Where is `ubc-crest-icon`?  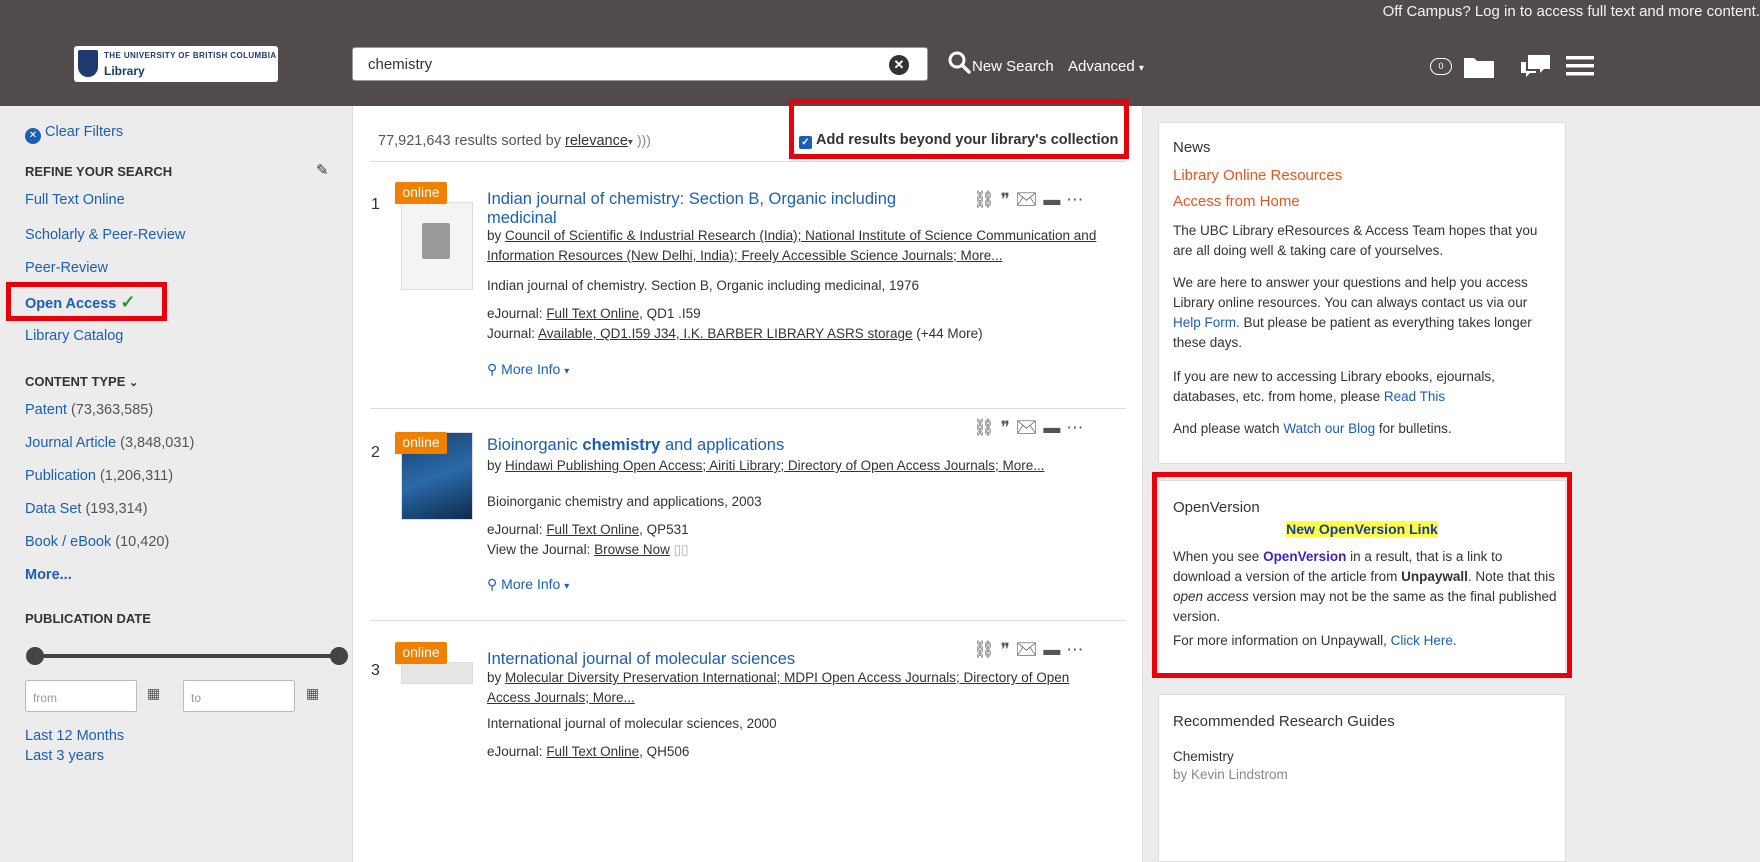
ubc-crest-icon is located at coordinates (88, 63).